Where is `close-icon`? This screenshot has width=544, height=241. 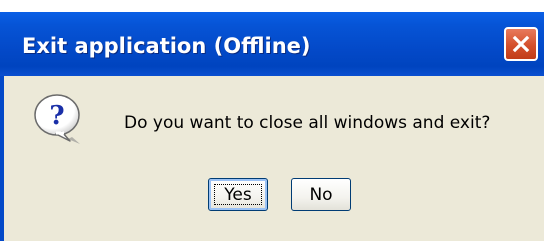
close-icon is located at coordinates (521, 44).